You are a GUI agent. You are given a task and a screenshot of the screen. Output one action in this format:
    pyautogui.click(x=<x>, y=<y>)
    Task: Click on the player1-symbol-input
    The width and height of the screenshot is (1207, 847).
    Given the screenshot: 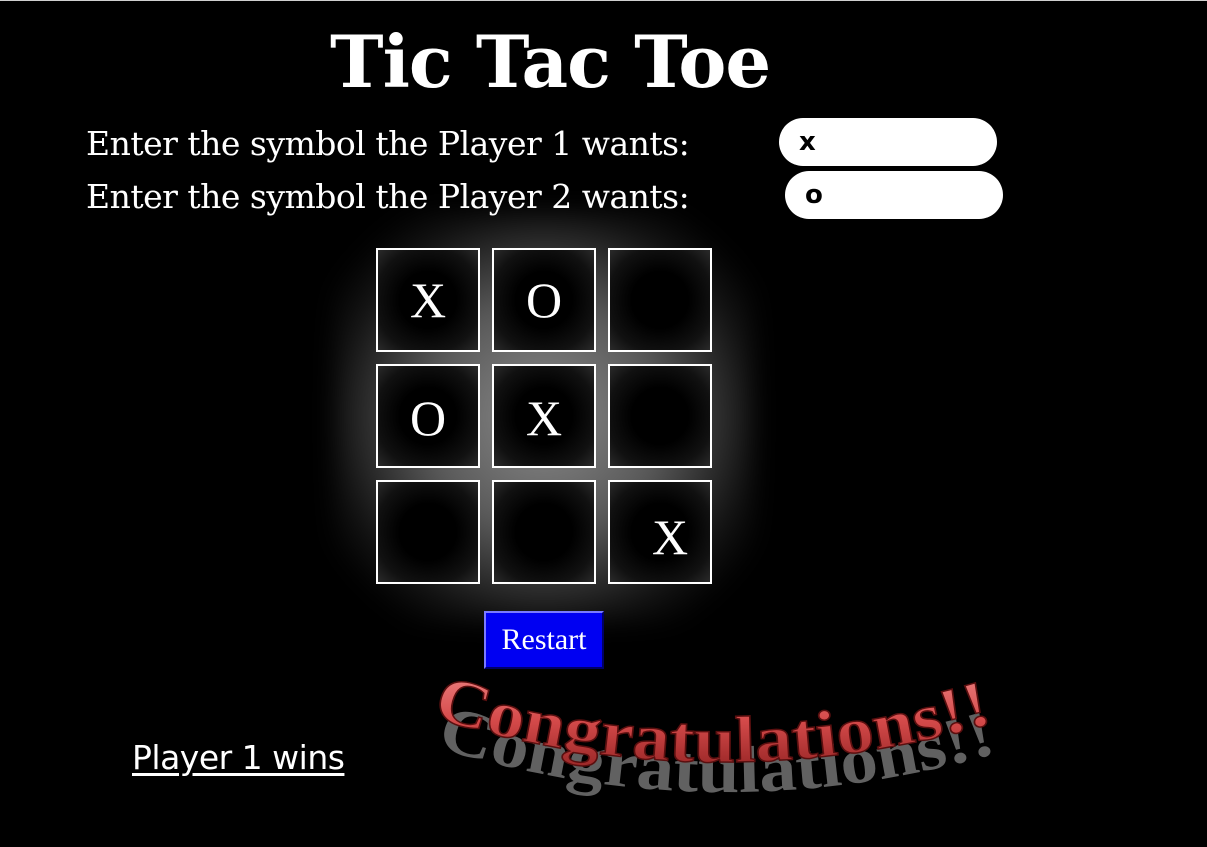 What is the action you would take?
    pyautogui.click(x=888, y=142)
    